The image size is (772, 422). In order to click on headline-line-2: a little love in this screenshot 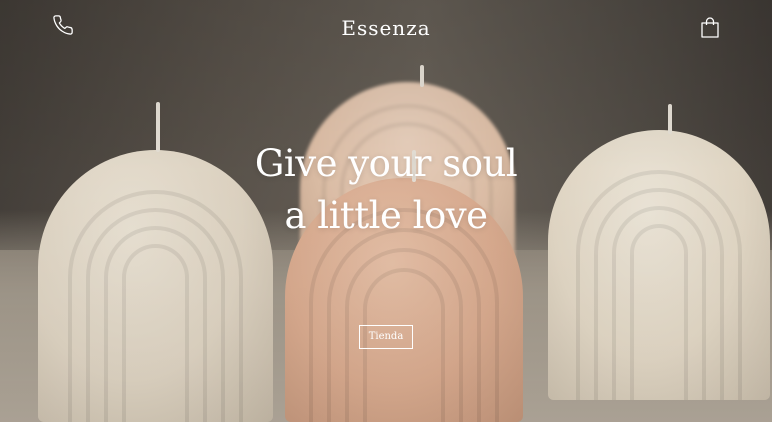, I will do `click(386, 215)`.